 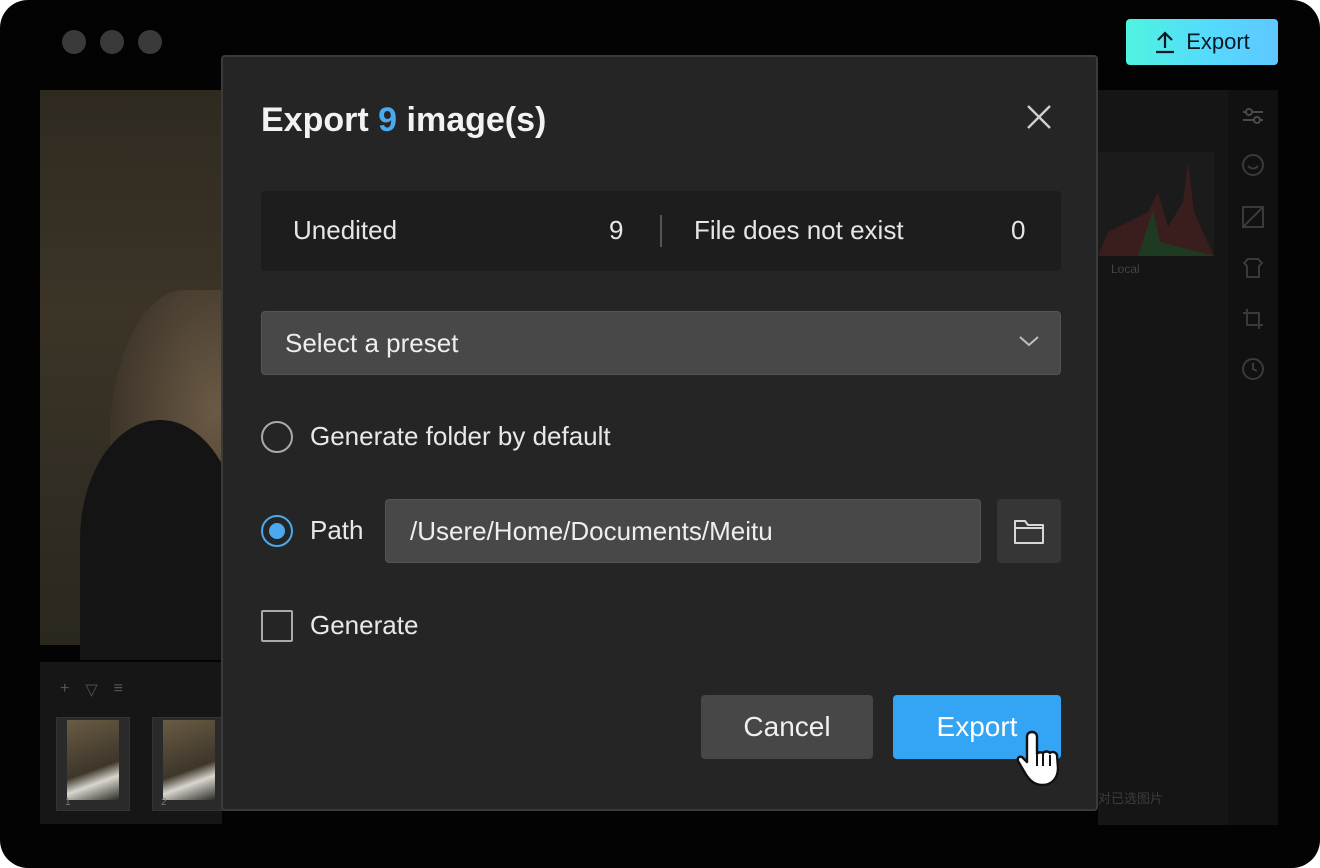 What do you see at coordinates (68, 802) in the screenshot?
I see `thumbnail-number: 1` at bounding box center [68, 802].